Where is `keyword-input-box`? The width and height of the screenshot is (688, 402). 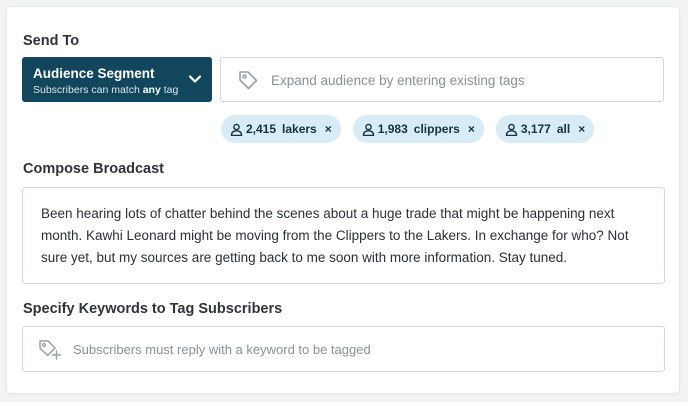 keyword-input-box is located at coordinates (343, 349).